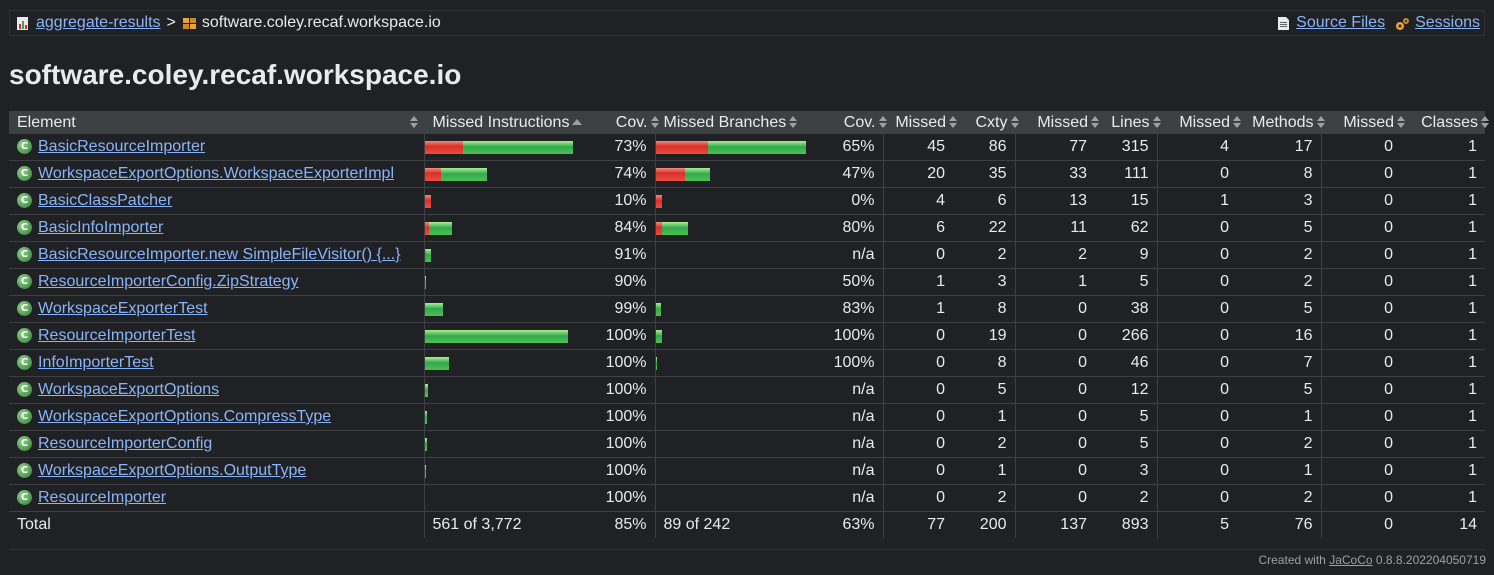  I want to click on report-icon, so click(22, 23).